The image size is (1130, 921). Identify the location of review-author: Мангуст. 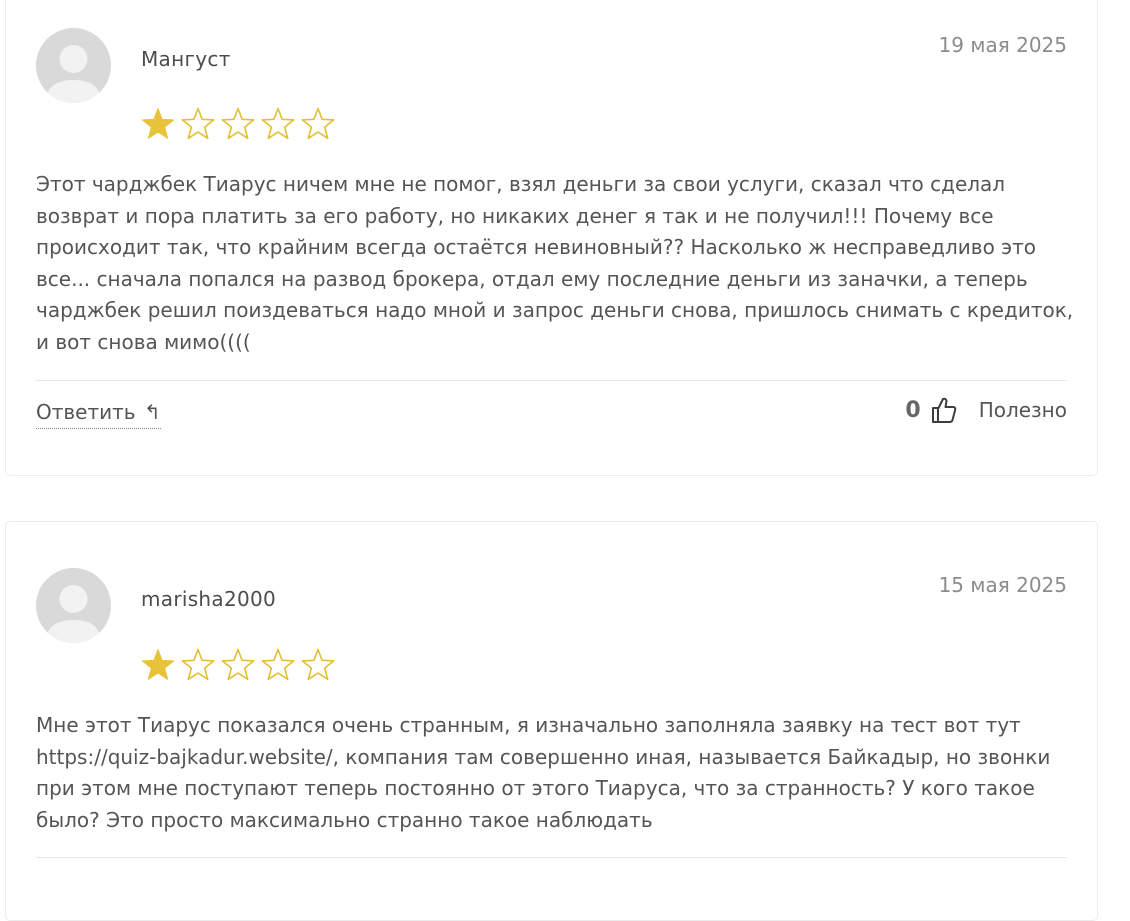
(186, 59).